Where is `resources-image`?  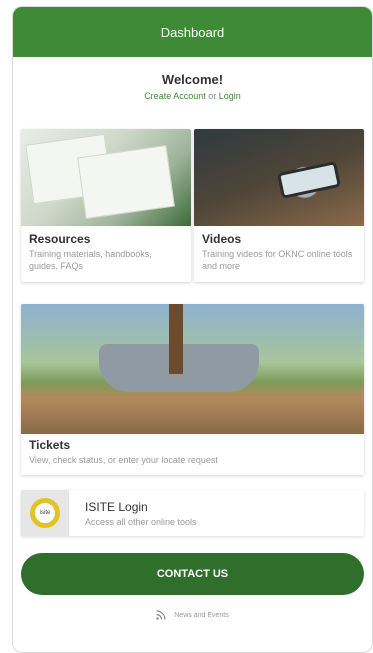 resources-image is located at coordinates (106, 177).